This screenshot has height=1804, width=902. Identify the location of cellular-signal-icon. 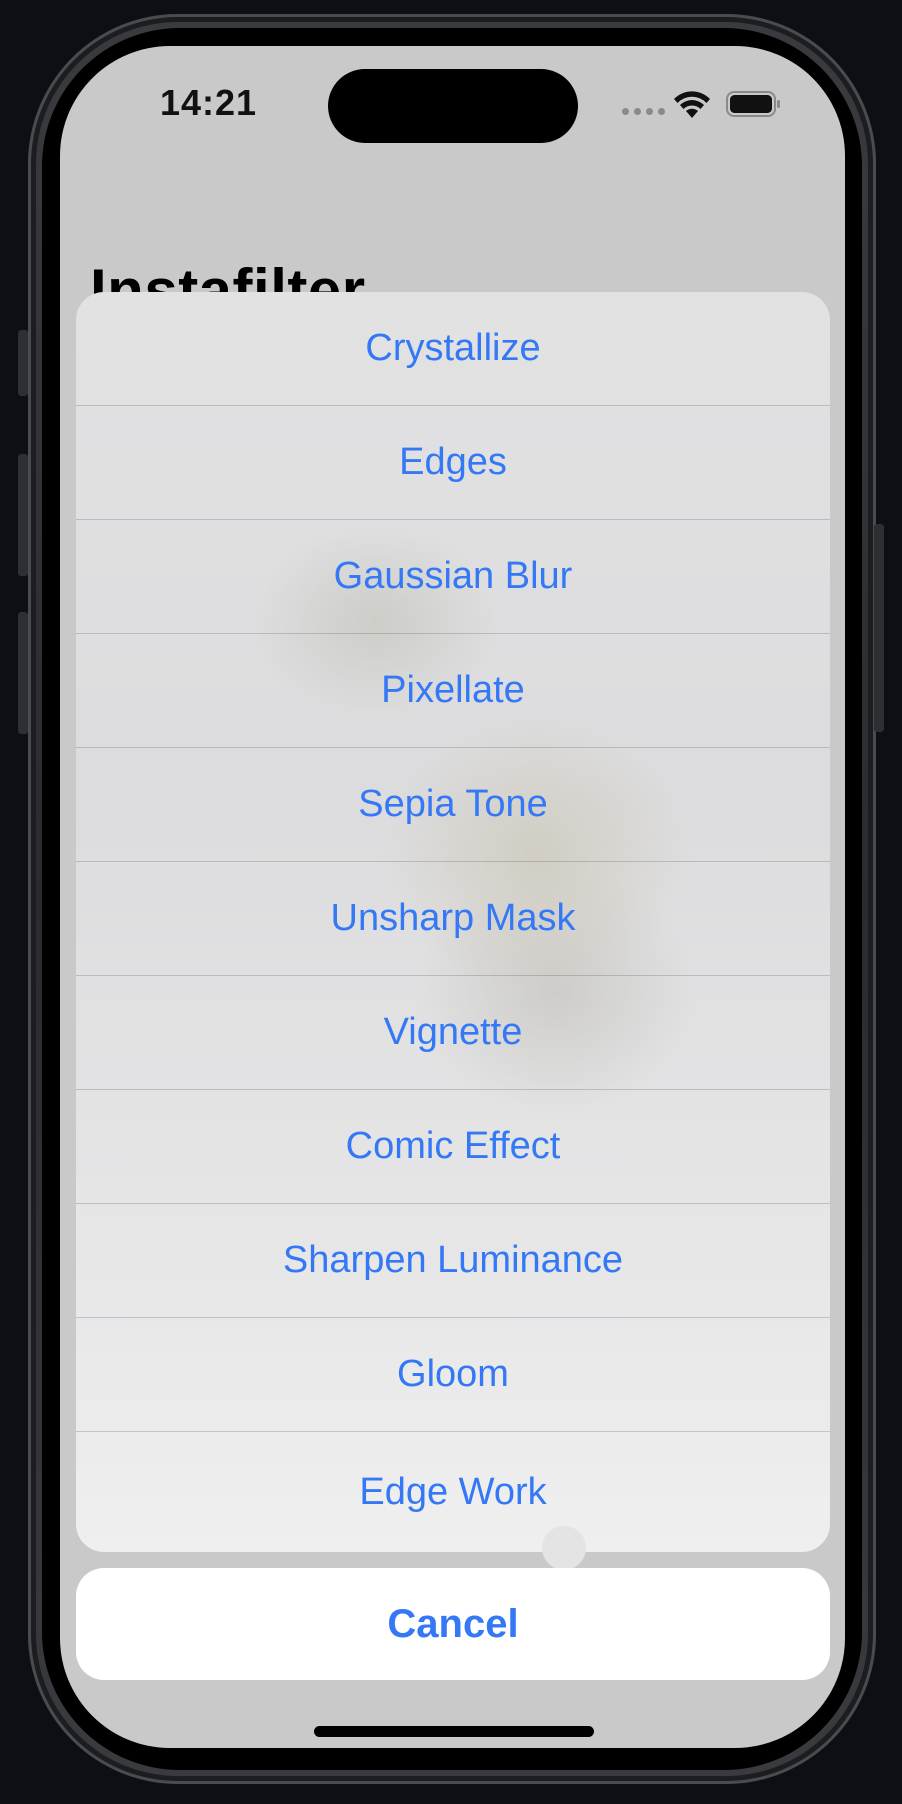
(643, 111).